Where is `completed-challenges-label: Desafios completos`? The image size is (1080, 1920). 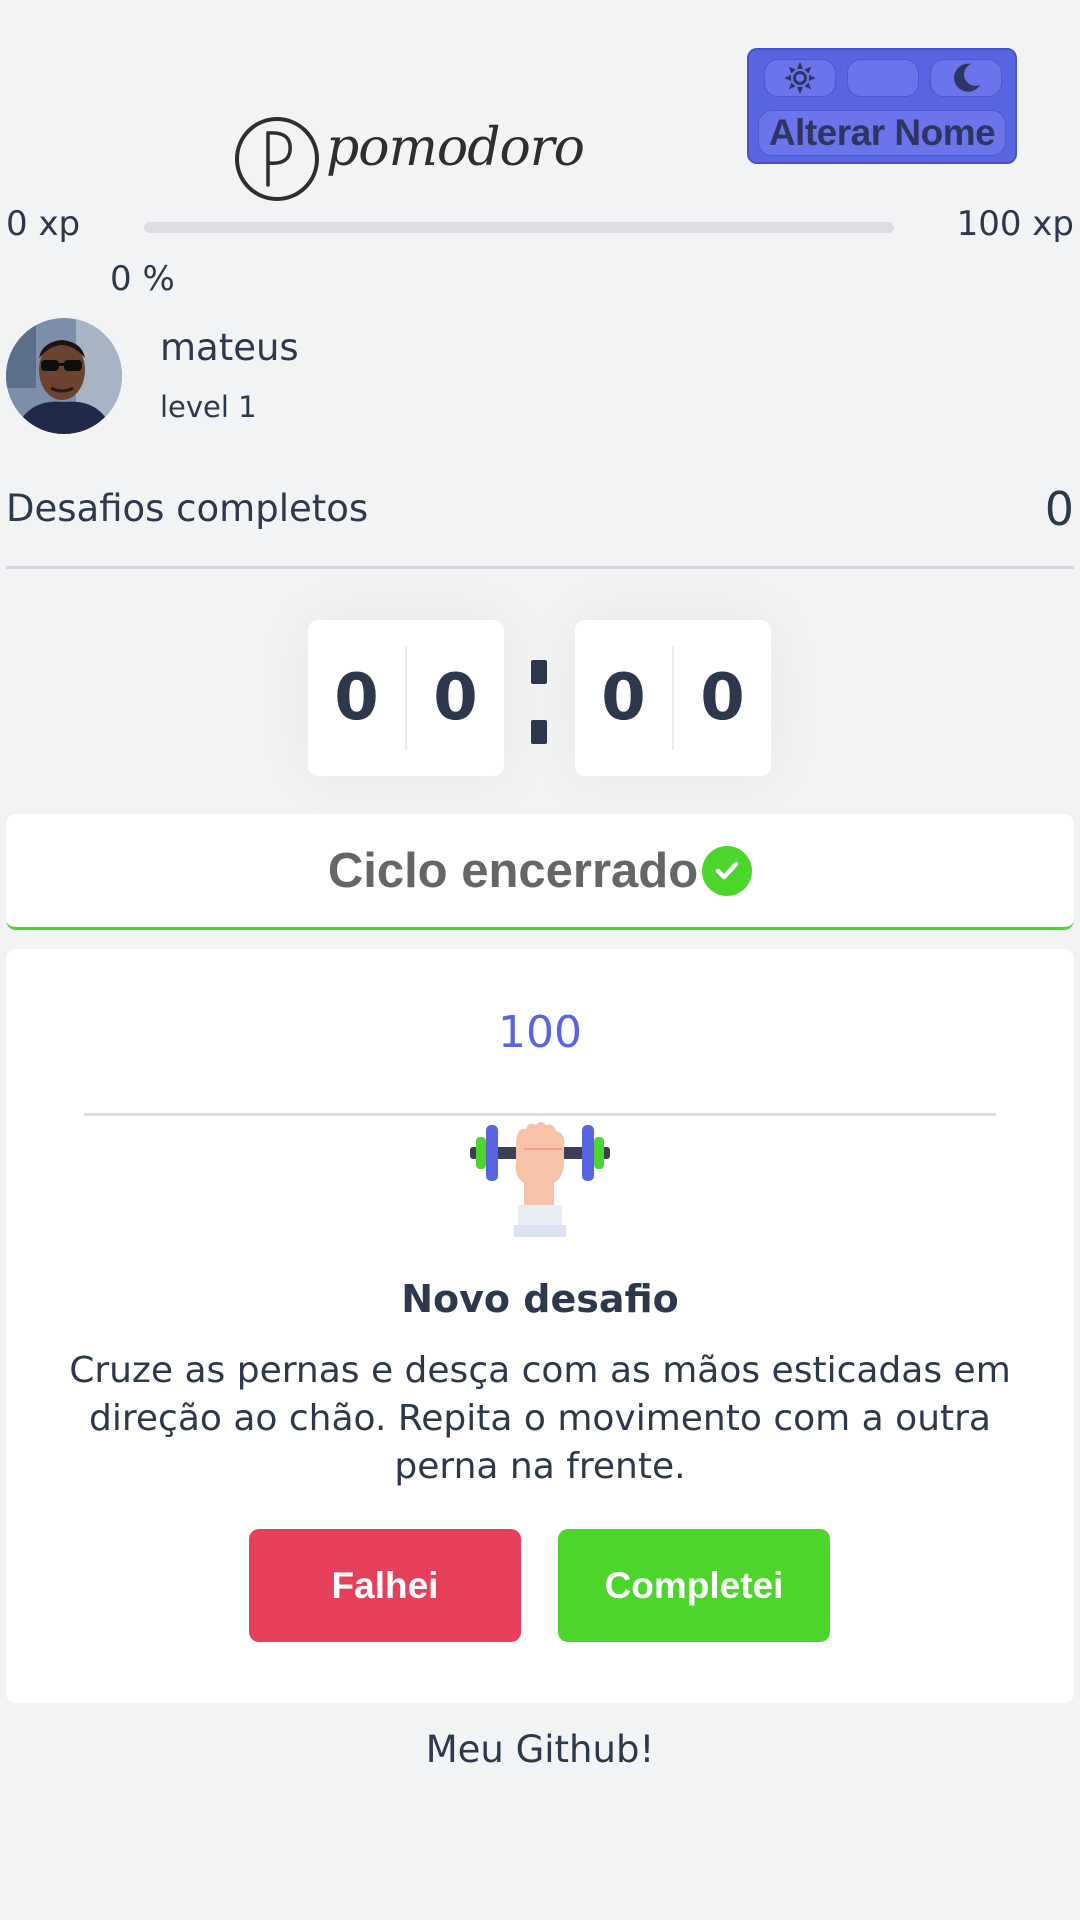 completed-challenges-label: Desafios completos is located at coordinates (187, 508).